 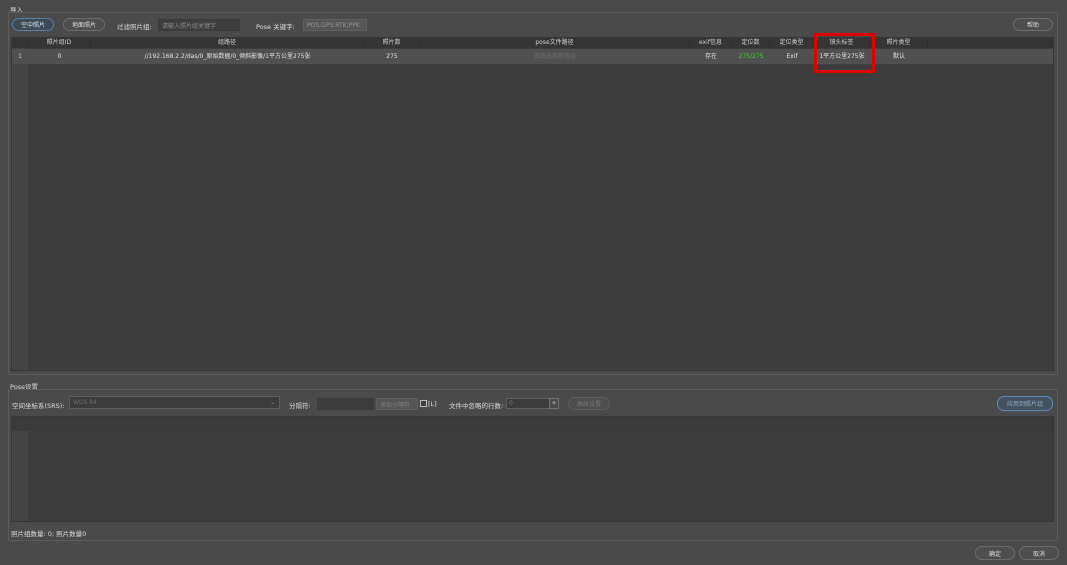 What do you see at coordinates (20, 209) in the screenshot?
I see `row-number-column` at bounding box center [20, 209].